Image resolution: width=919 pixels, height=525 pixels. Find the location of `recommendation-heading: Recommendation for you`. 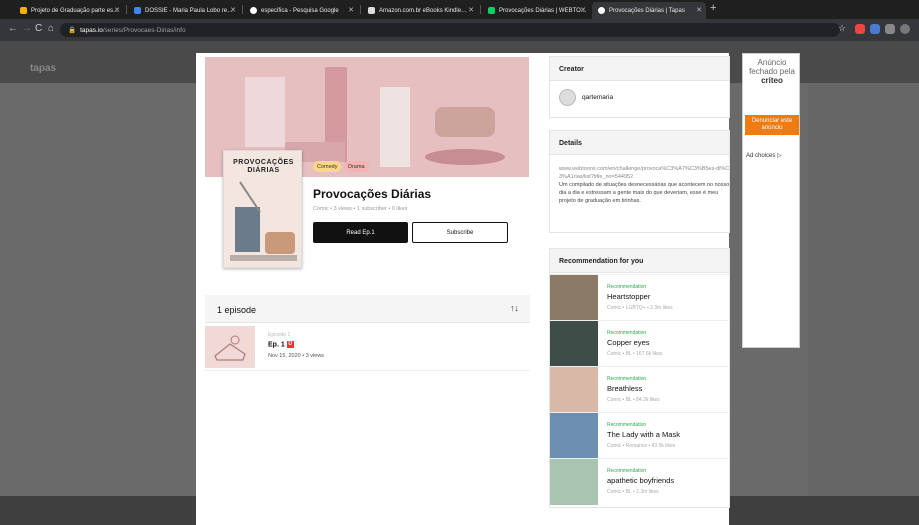

recommendation-heading: Recommendation for you is located at coordinates (639, 261).